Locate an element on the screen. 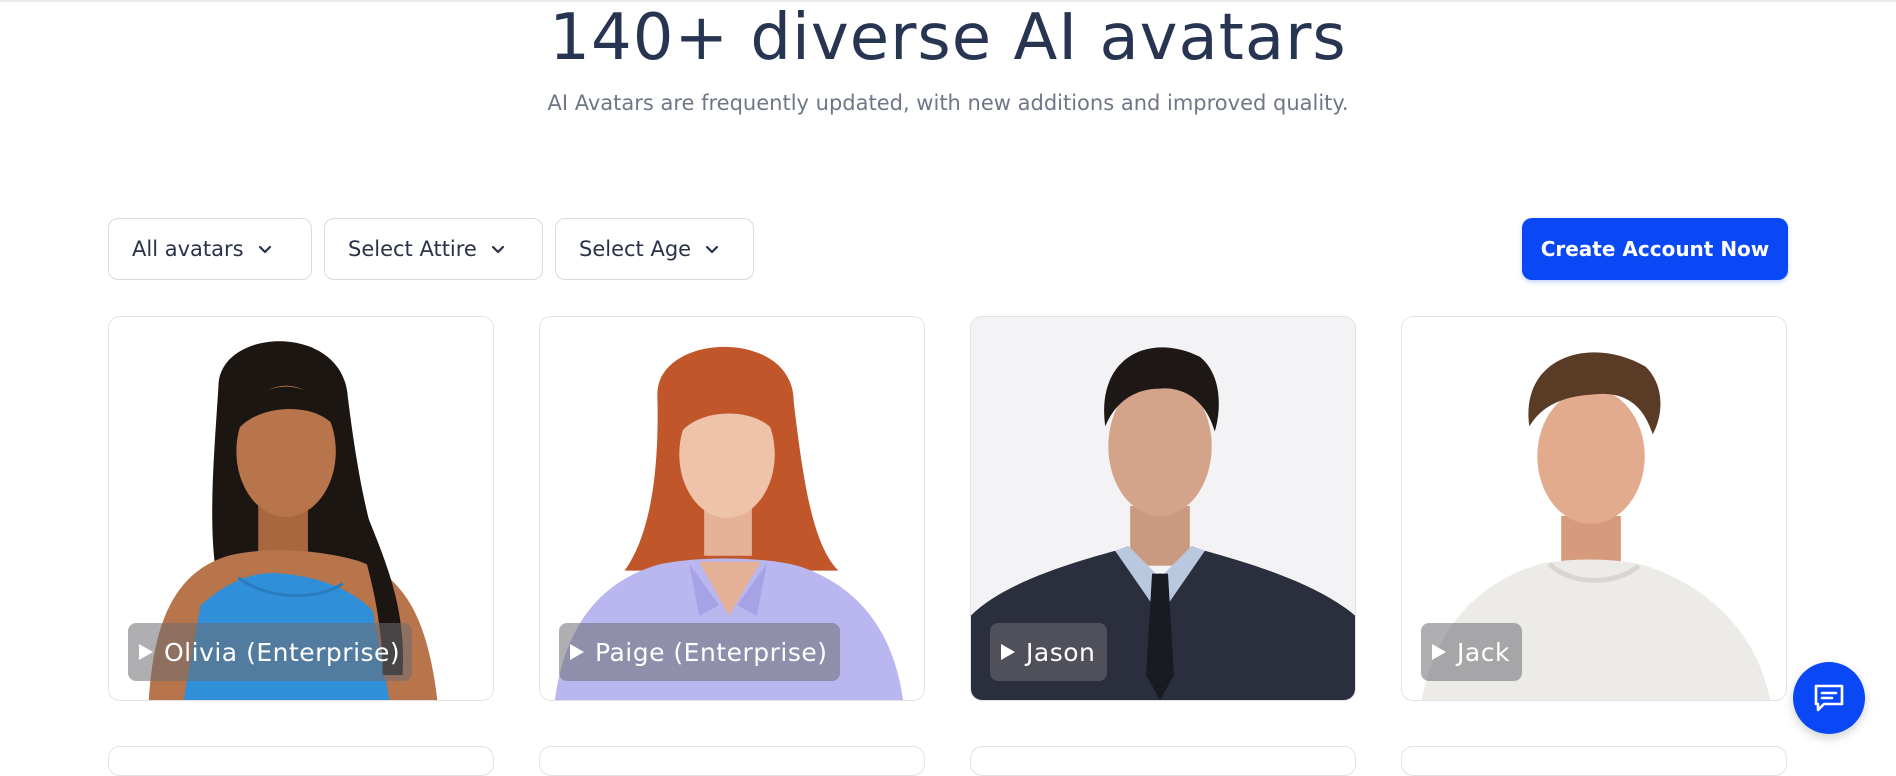 The image size is (1896, 776). play-button-jason: Jason is located at coordinates (1049, 652).